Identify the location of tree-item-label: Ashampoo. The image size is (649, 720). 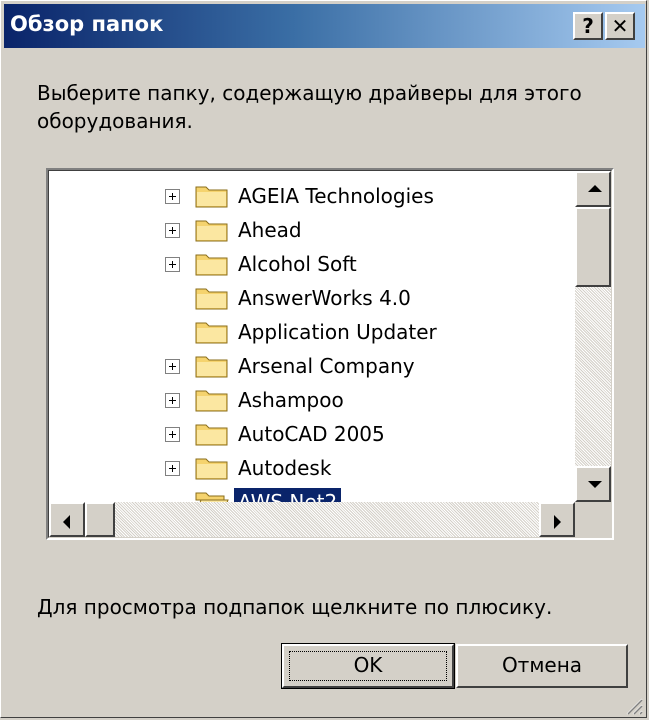
(291, 400).